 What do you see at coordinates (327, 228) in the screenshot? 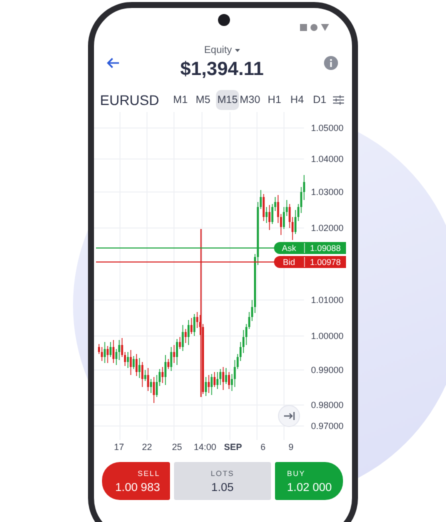
I see `axis-label: 1.02000` at bounding box center [327, 228].